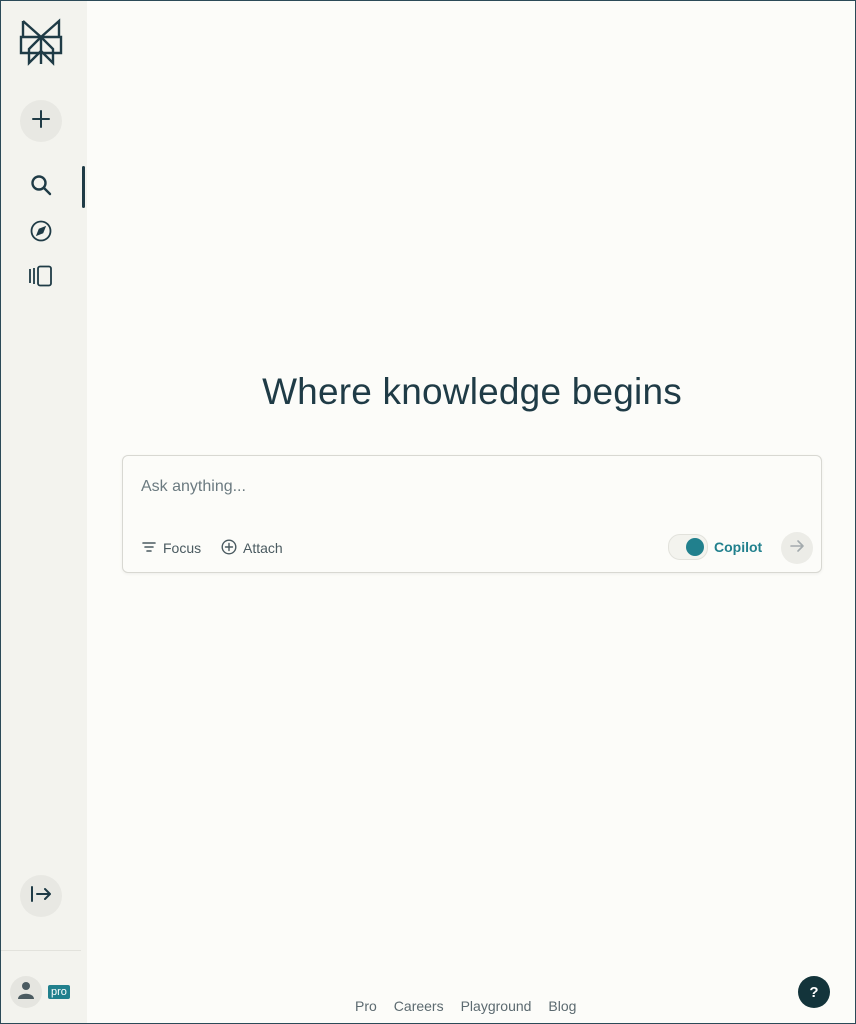 The image size is (856, 1024). I want to click on search-icon, so click(41, 187).